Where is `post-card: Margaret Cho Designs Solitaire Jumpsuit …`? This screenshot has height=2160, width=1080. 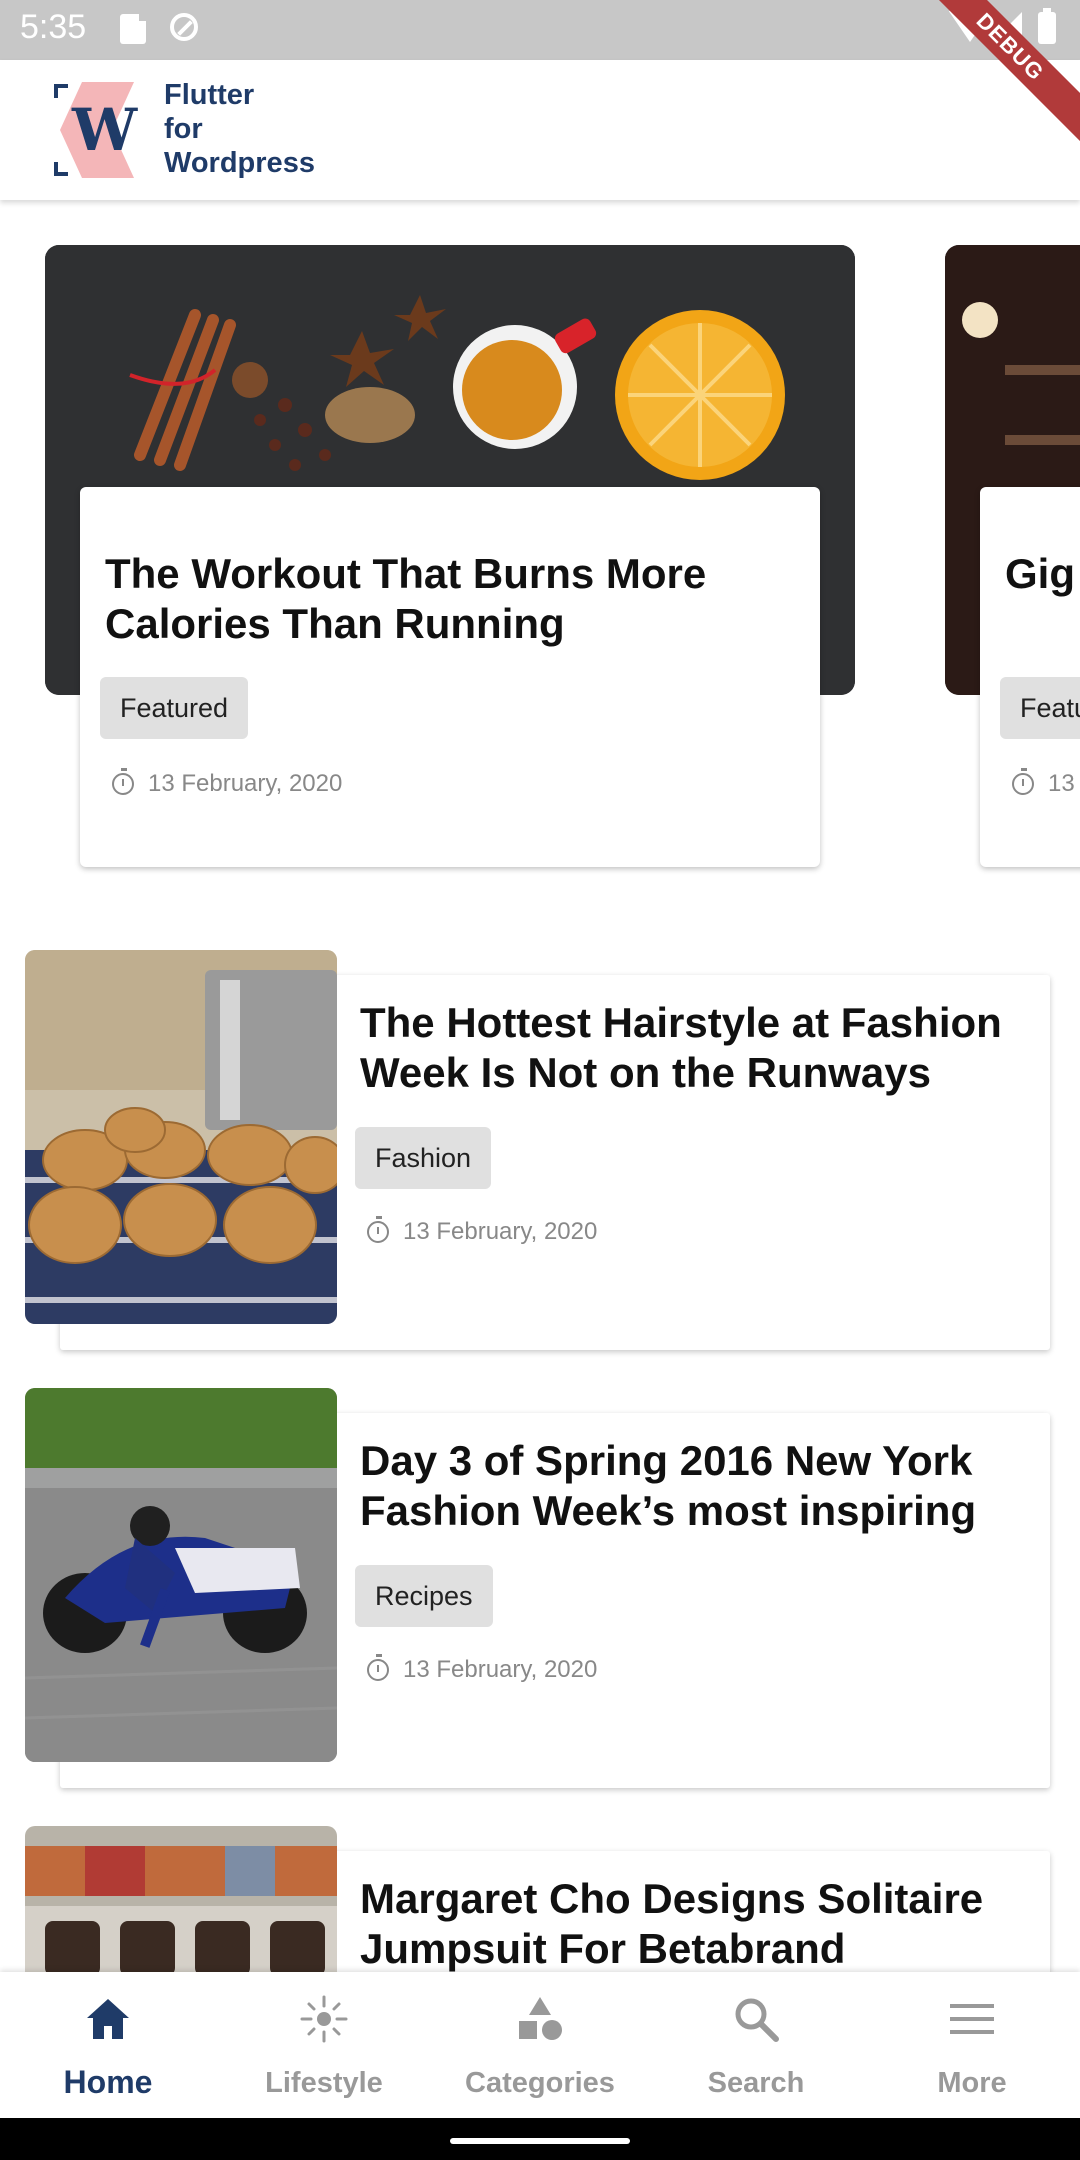 post-card: Margaret Cho Designs Solitaire Jumpsuit … is located at coordinates (540, 1899).